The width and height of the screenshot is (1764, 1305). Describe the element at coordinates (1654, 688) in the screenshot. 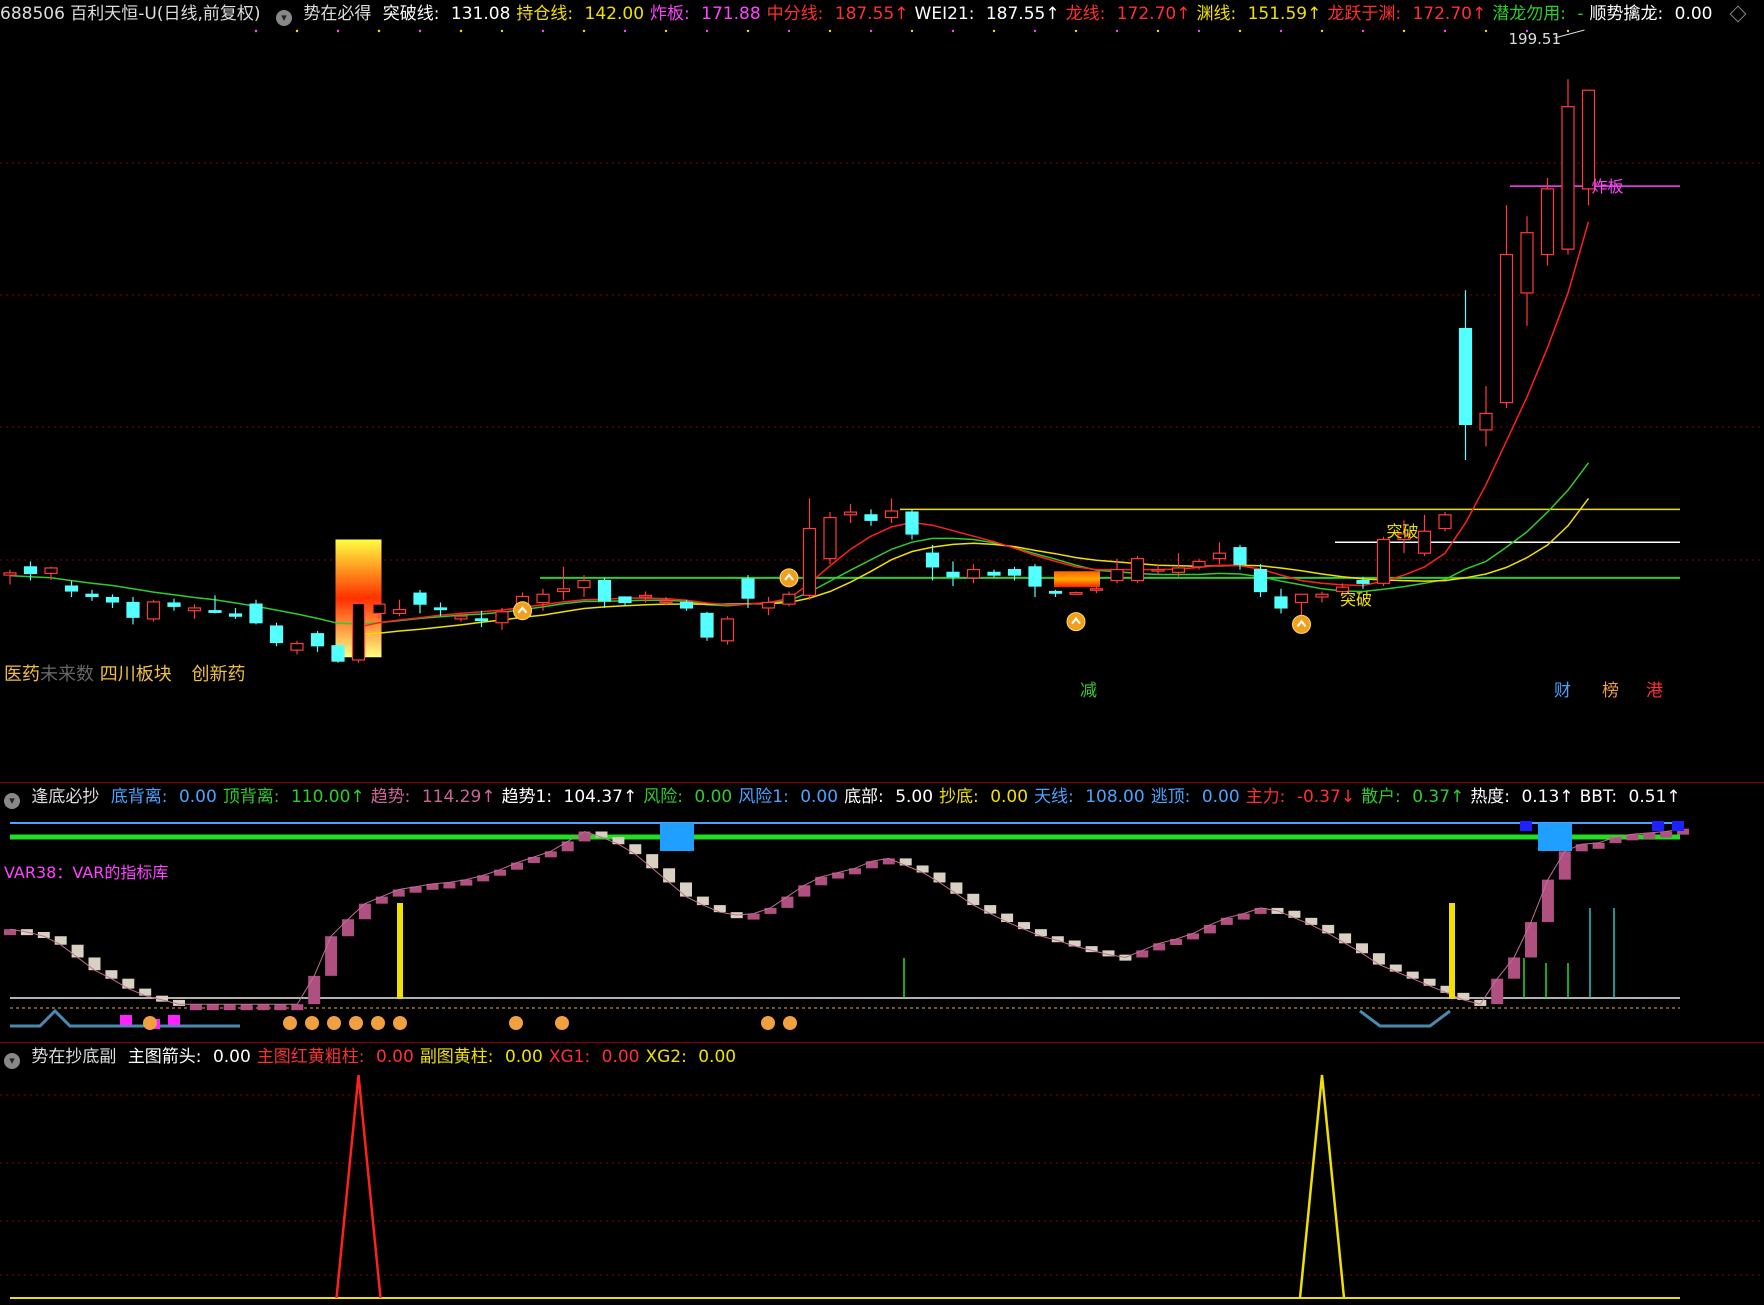

I see `tag-gang: 港` at that location.